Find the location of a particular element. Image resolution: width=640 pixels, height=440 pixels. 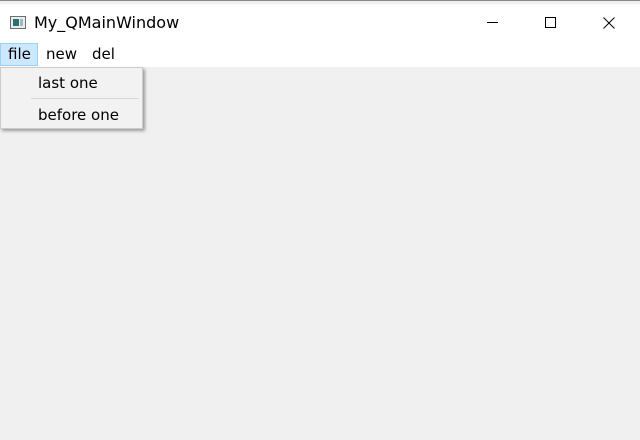

menu-item-last-one: last one is located at coordinates (72, 83).